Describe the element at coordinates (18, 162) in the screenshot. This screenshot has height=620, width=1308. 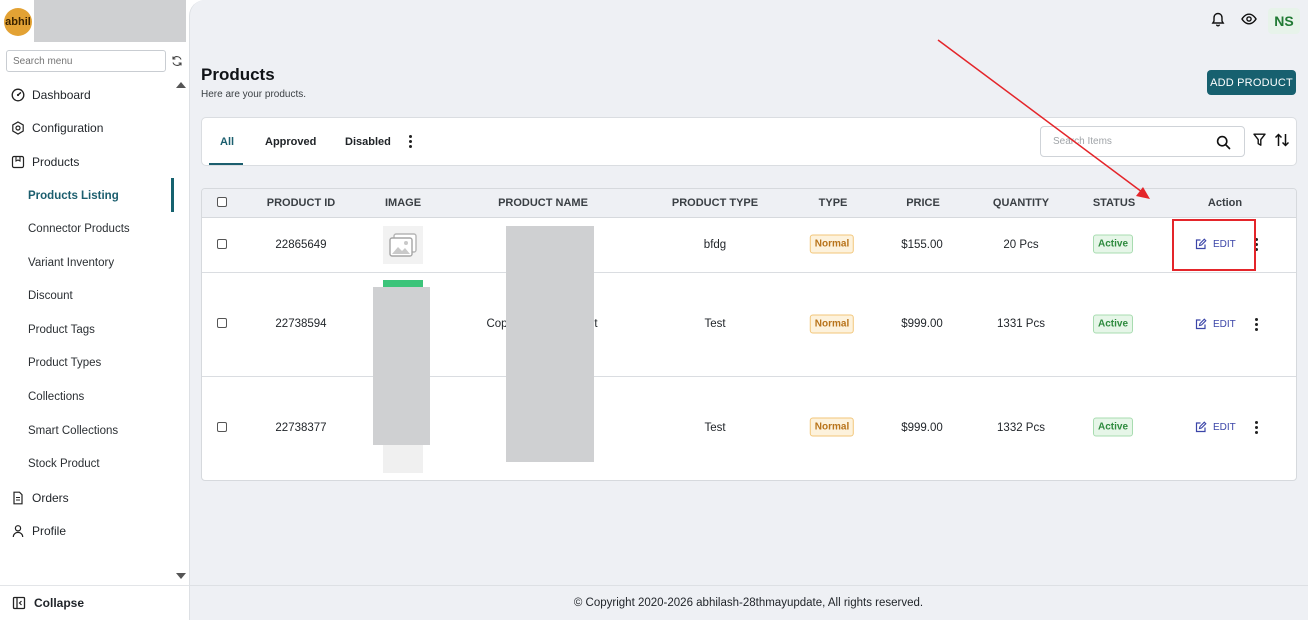
I see `product-box-icon` at that location.